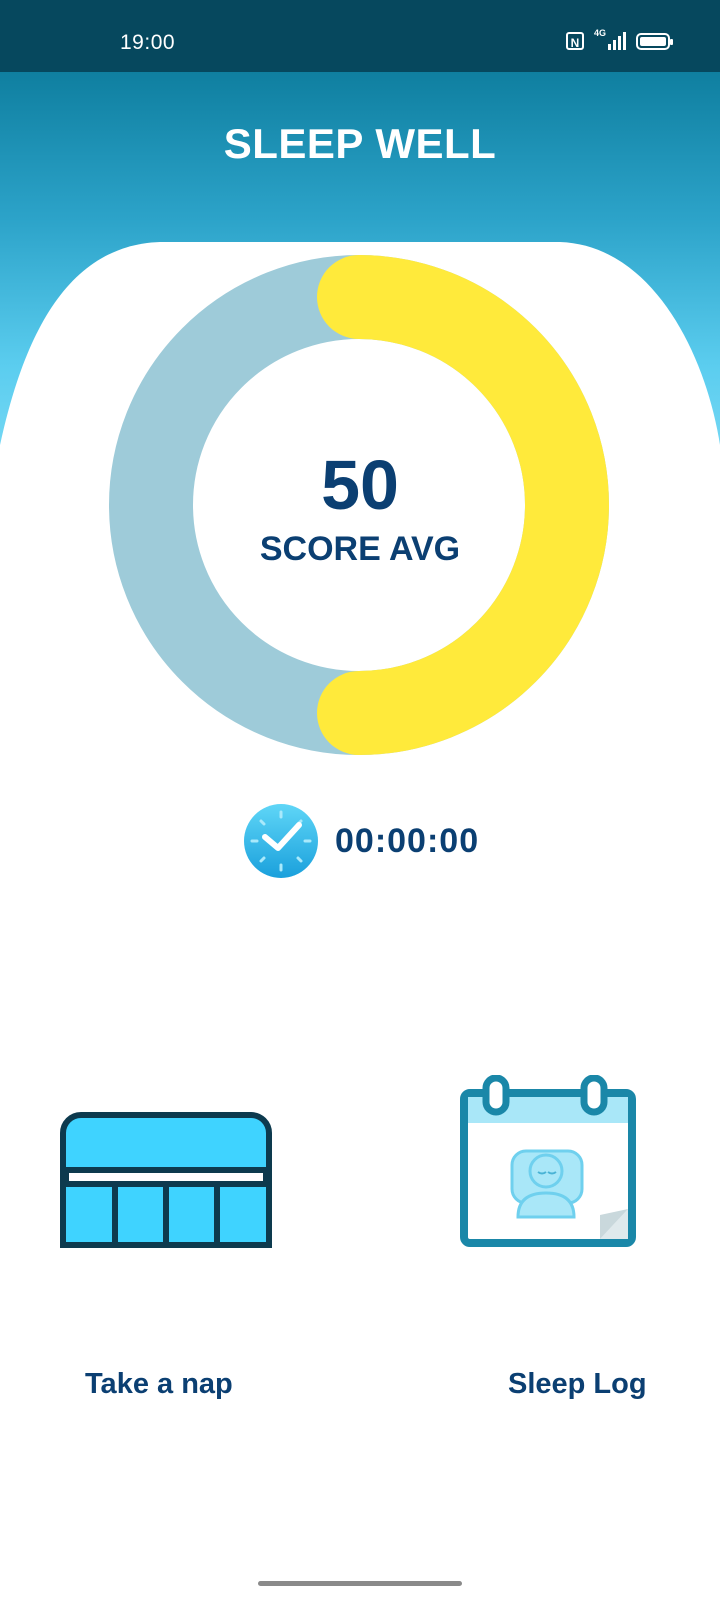 Image resolution: width=720 pixels, height=1600 pixels. I want to click on sleep-log-button: Sleep Log, so click(555, 1237).